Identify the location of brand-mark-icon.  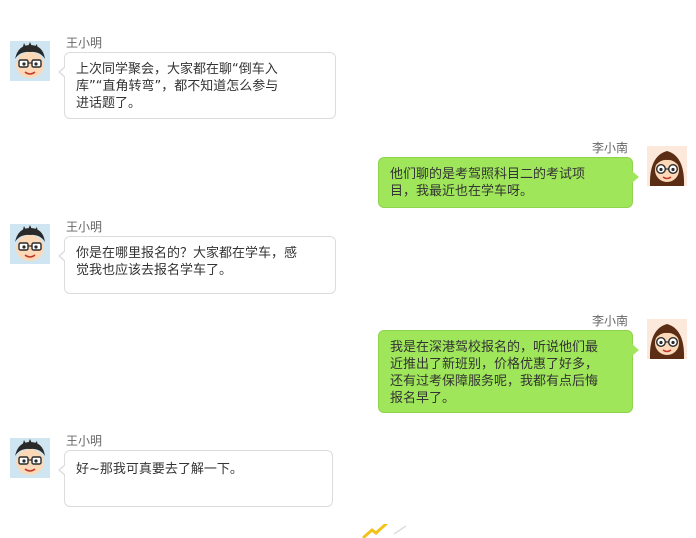
(384, 531).